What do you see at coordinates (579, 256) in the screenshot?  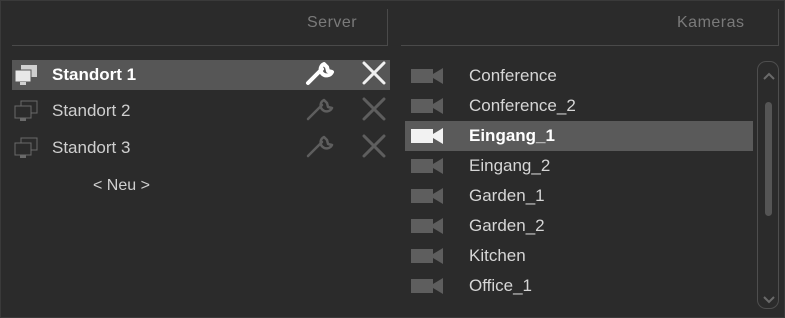 I see `camera-item-kitchen: Kitchen` at bounding box center [579, 256].